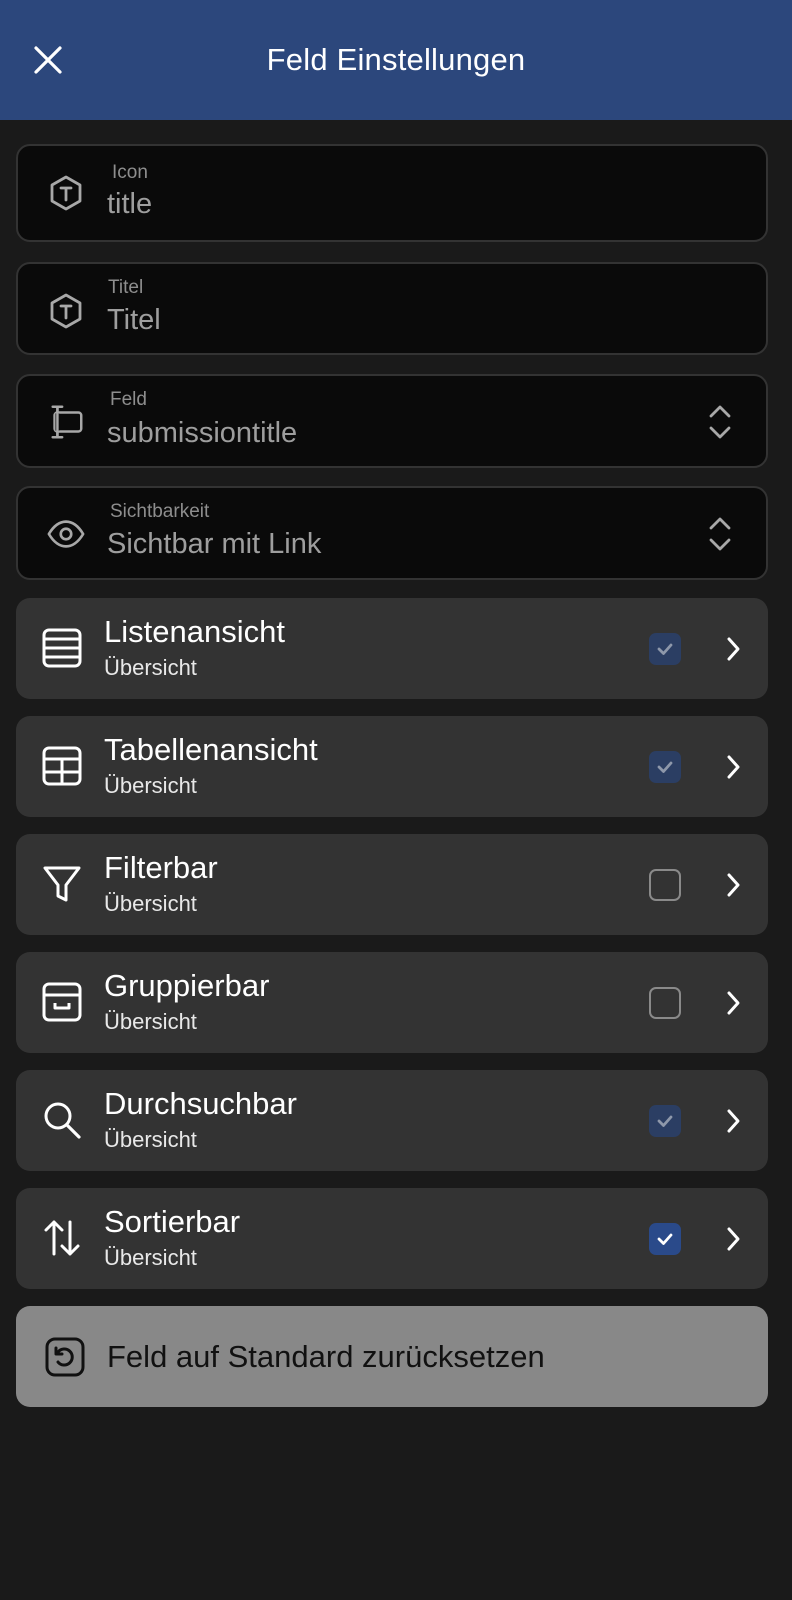 Image resolution: width=792 pixels, height=1600 pixels. What do you see at coordinates (194, 631) in the screenshot?
I see `row-title: Listenansicht` at bounding box center [194, 631].